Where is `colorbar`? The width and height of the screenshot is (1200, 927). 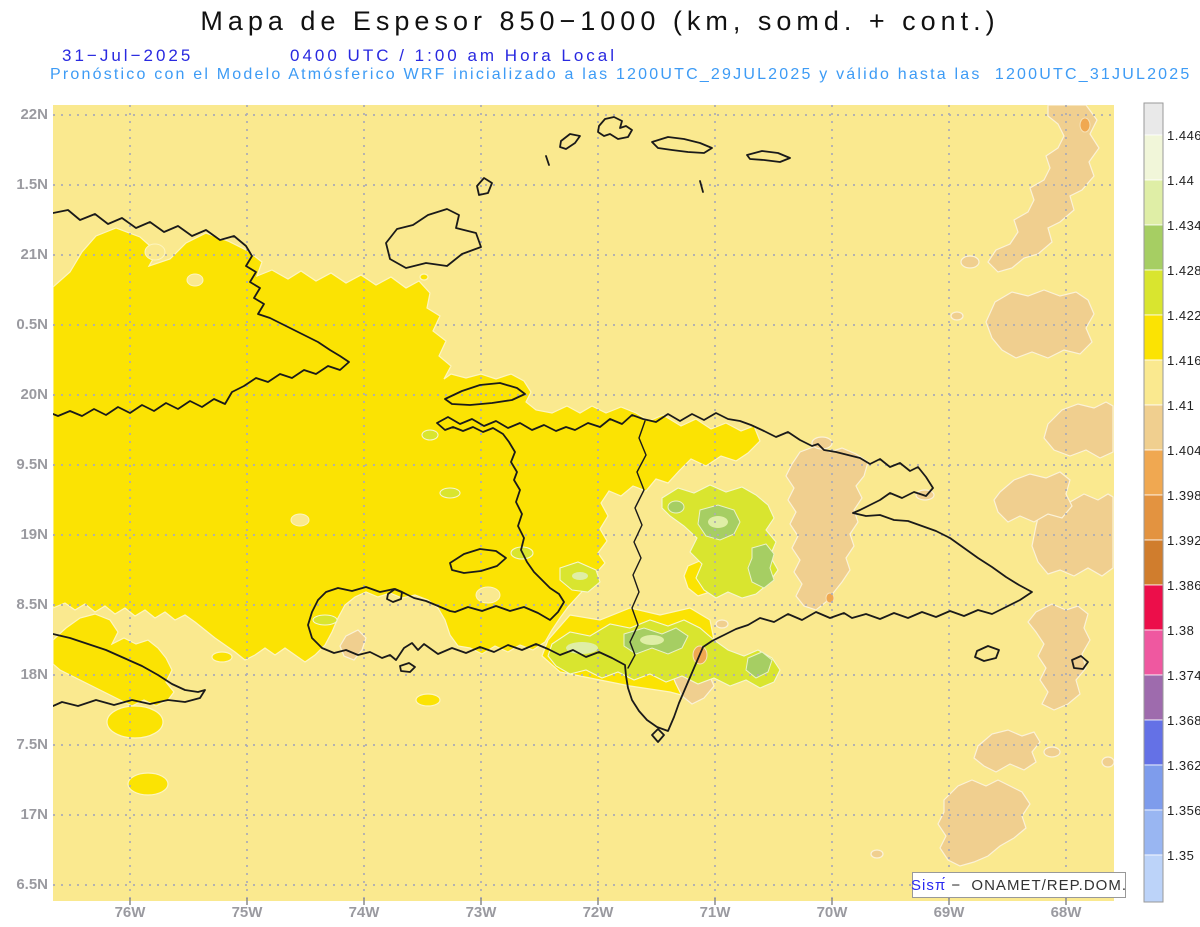 colorbar is located at coordinates (1153, 502).